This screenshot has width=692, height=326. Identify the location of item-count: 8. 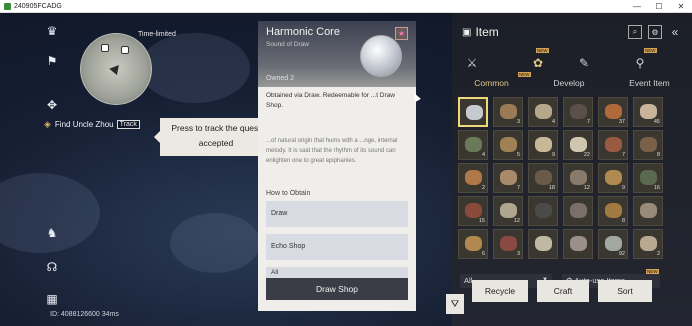
(658, 155).